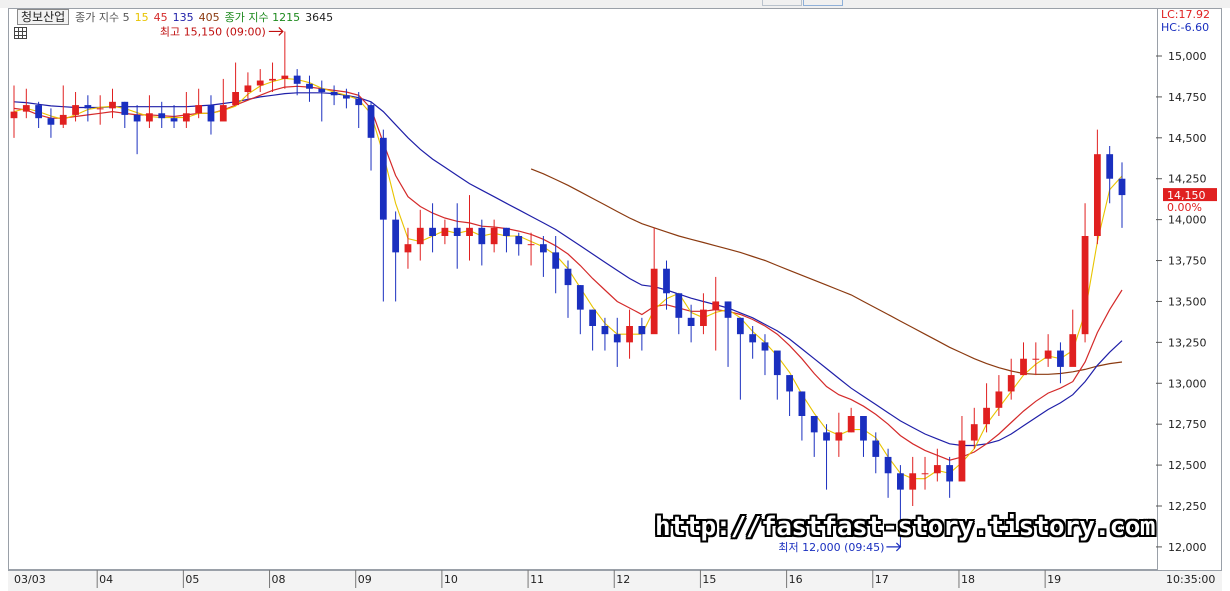  I want to click on ma-period-405: 405, so click(209, 17).